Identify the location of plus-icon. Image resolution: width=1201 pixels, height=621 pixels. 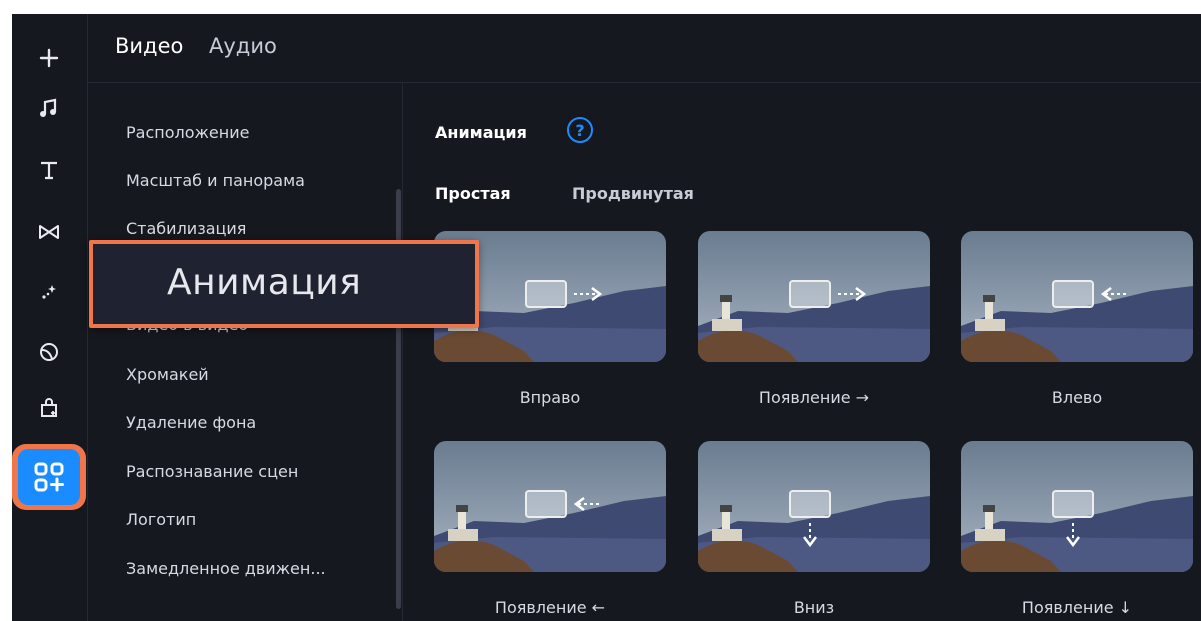
(49, 58).